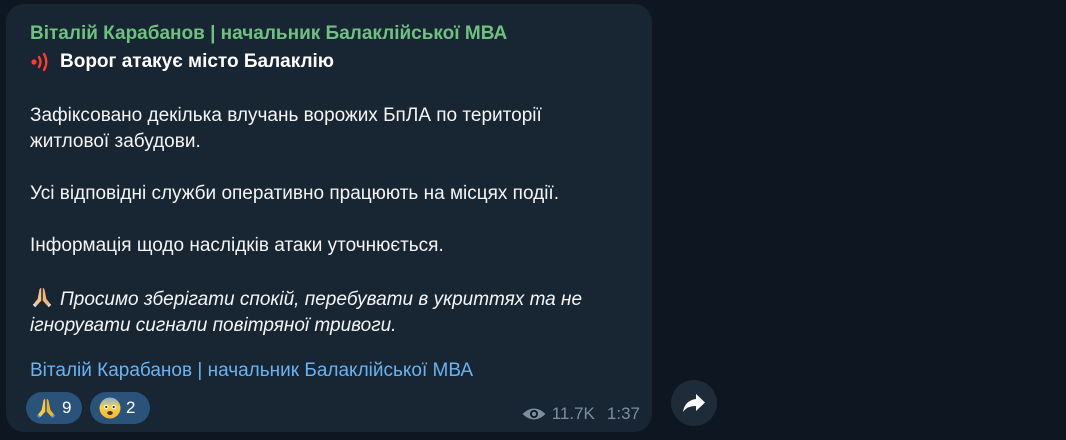  What do you see at coordinates (110, 408) in the screenshot?
I see `fearful-face-icon` at bounding box center [110, 408].